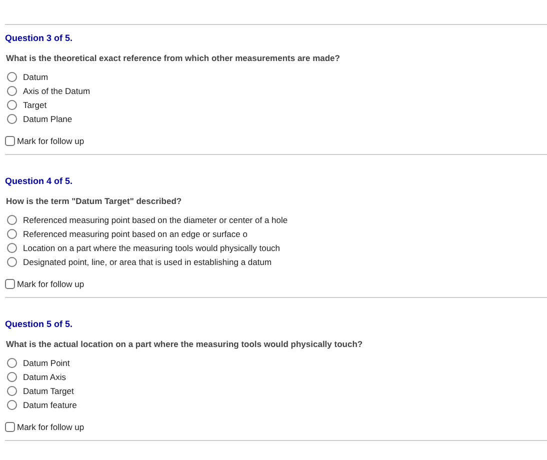  Describe the element at coordinates (56, 91) in the screenshot. I see `option-label: Axis of the Datum` at that location.